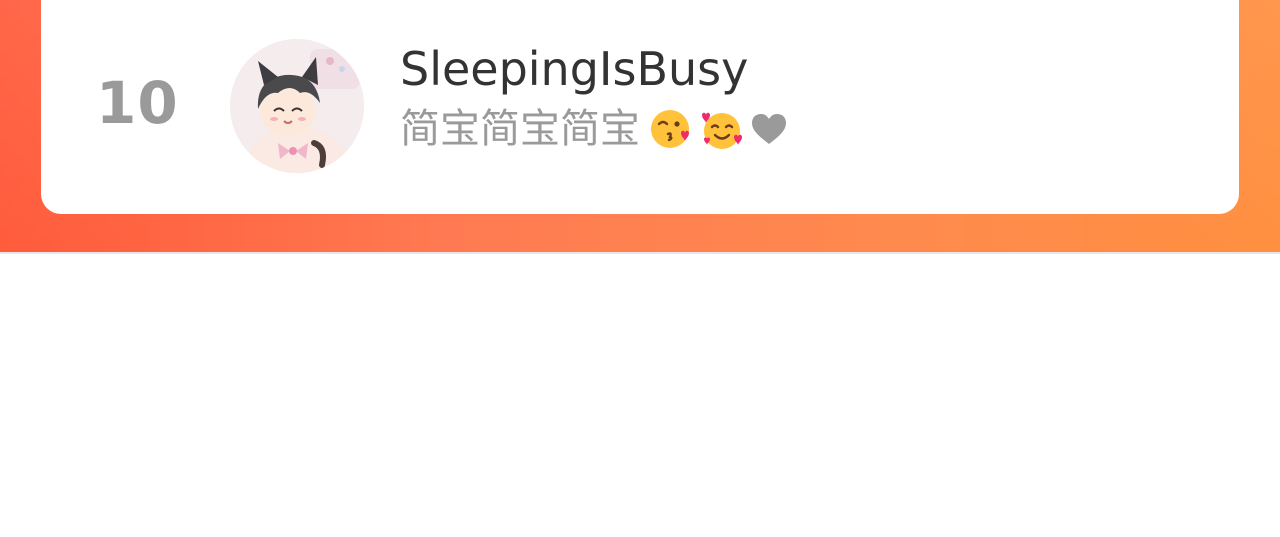  I want to click on avatar, so click(297, 106).